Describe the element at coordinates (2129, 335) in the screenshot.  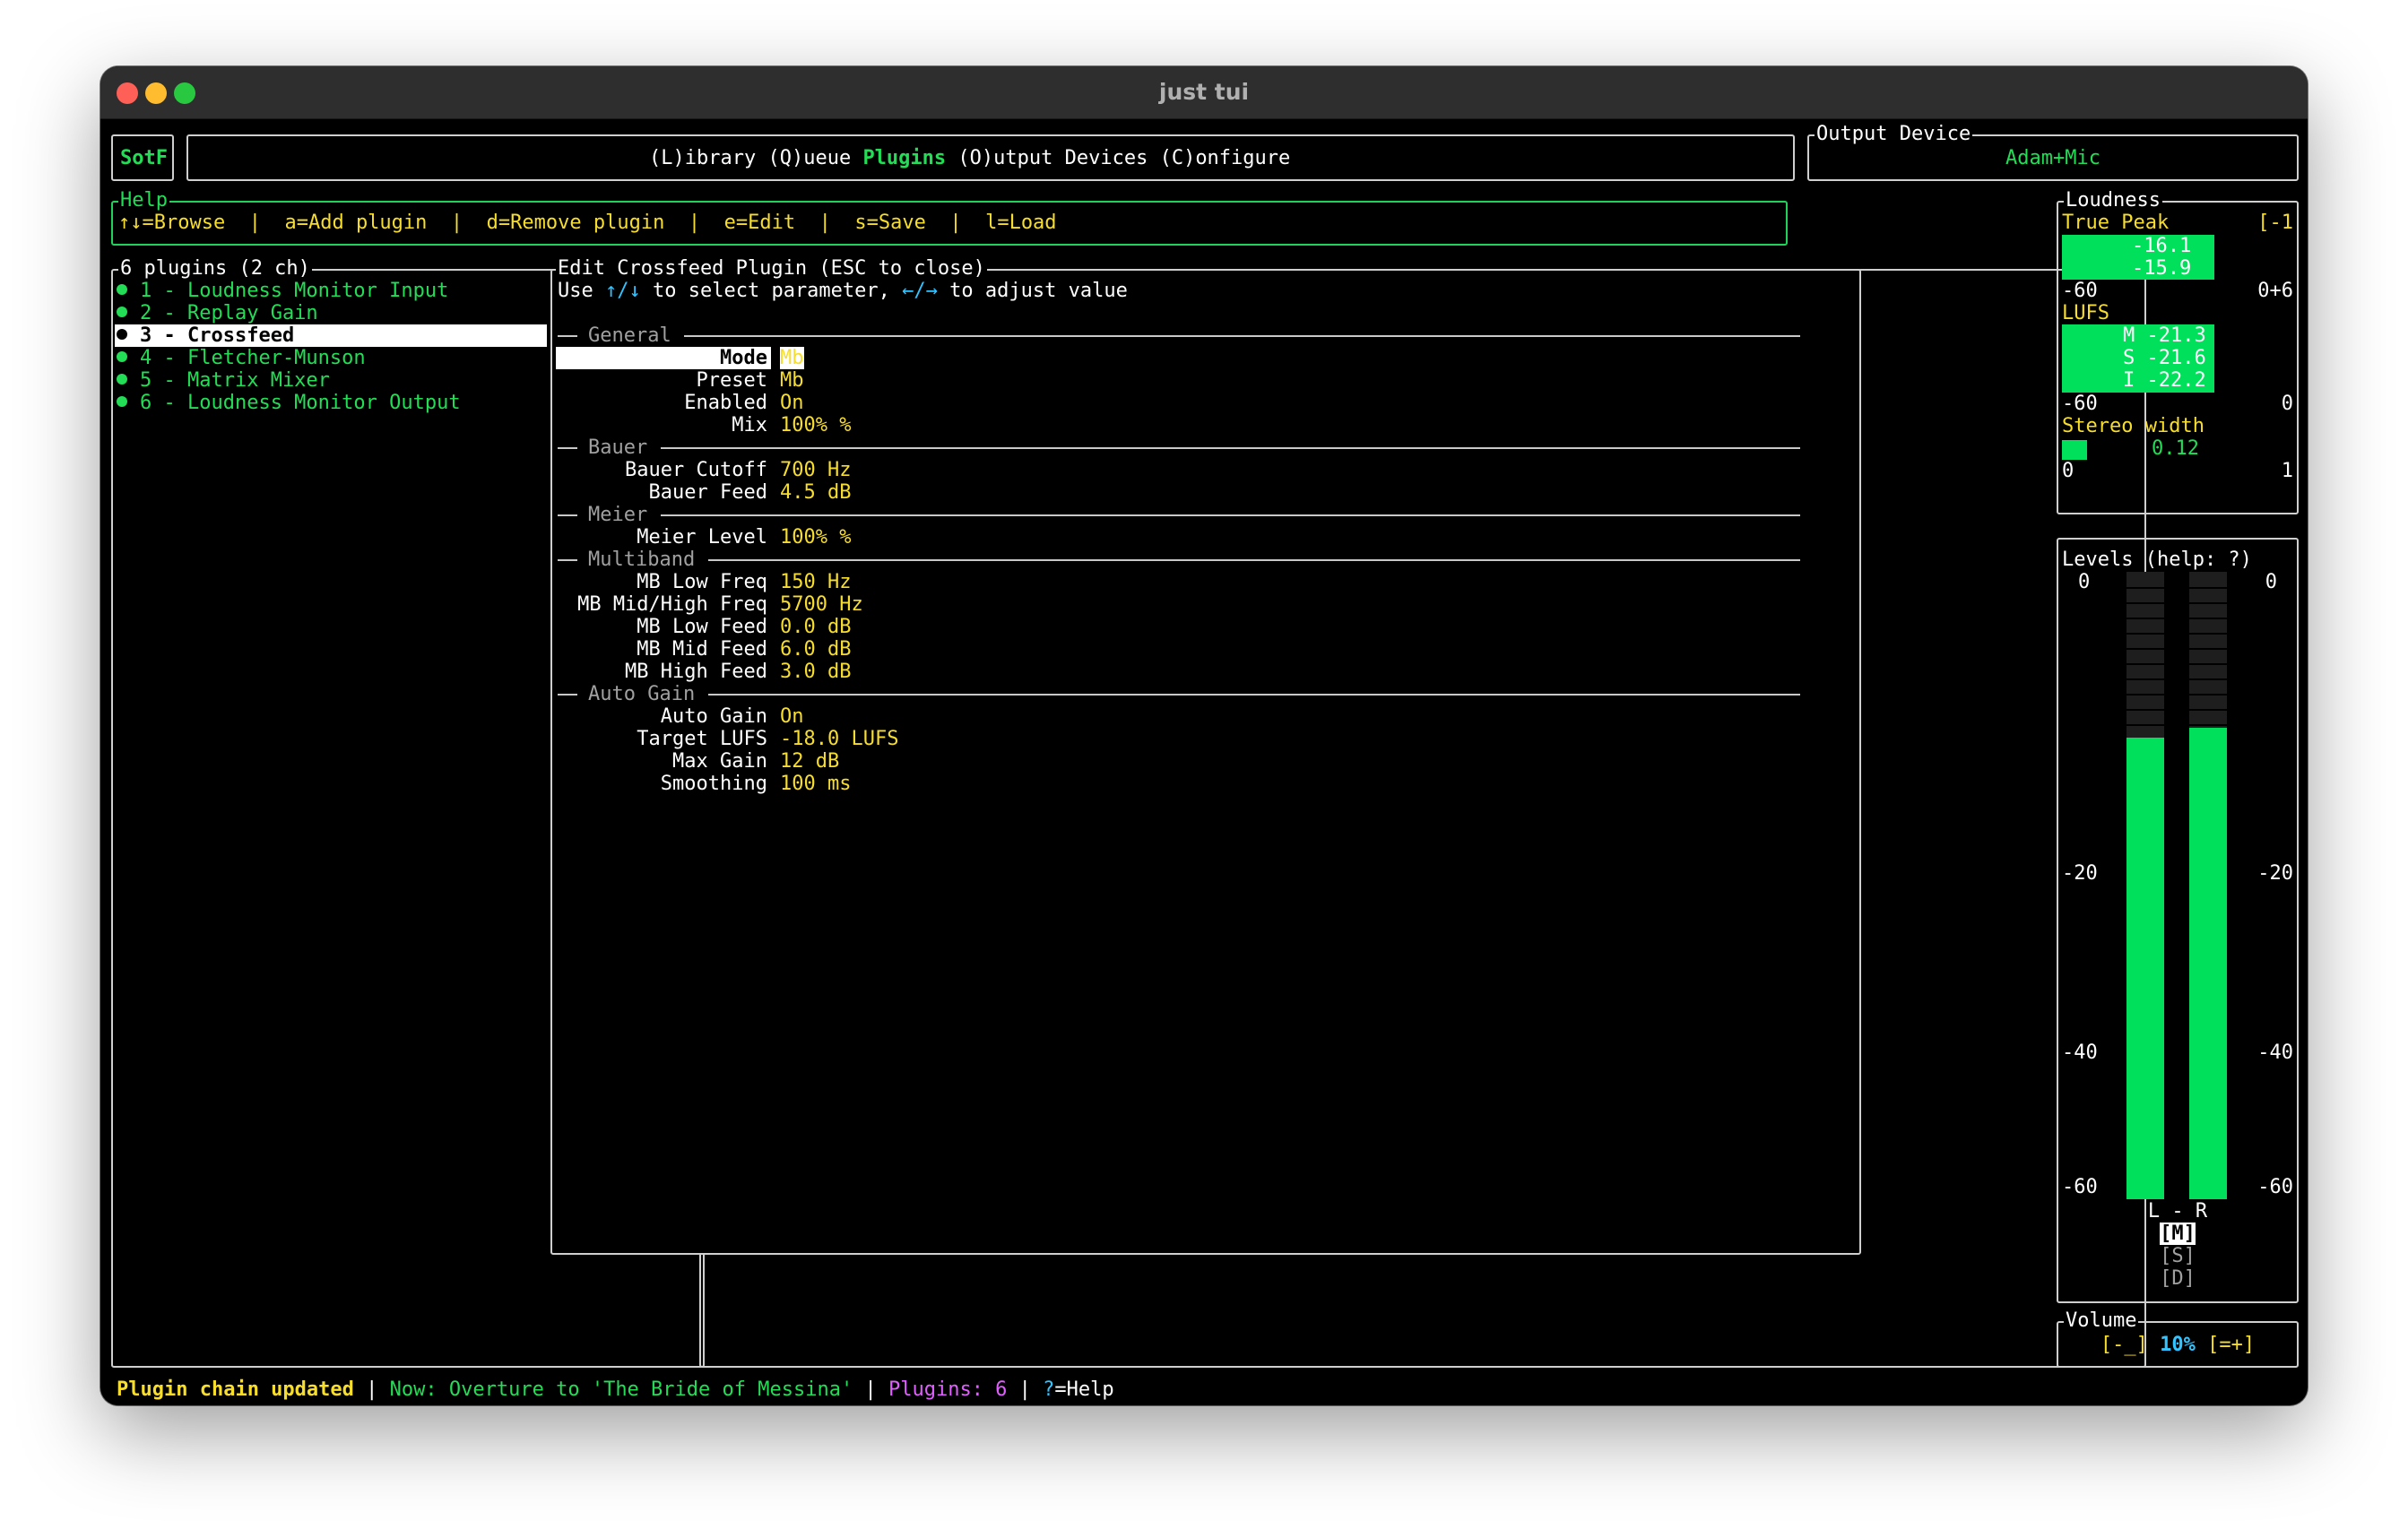
I see `lufs-m-key: M` at that location.